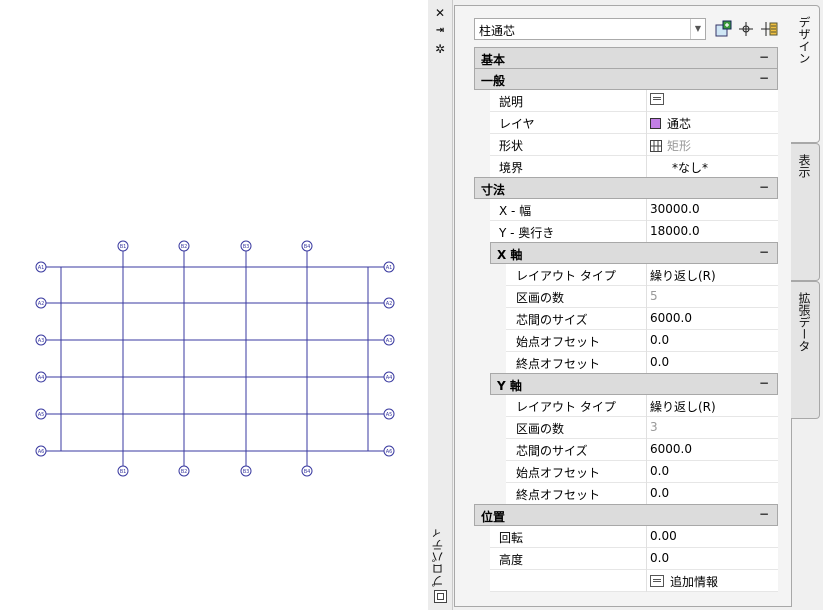 The height and width of the screenshot is (610, 823). What do you see at coordinates (654, 427) in the screenshot?
I see `property-value: 3` at bounding box center [654, 427].